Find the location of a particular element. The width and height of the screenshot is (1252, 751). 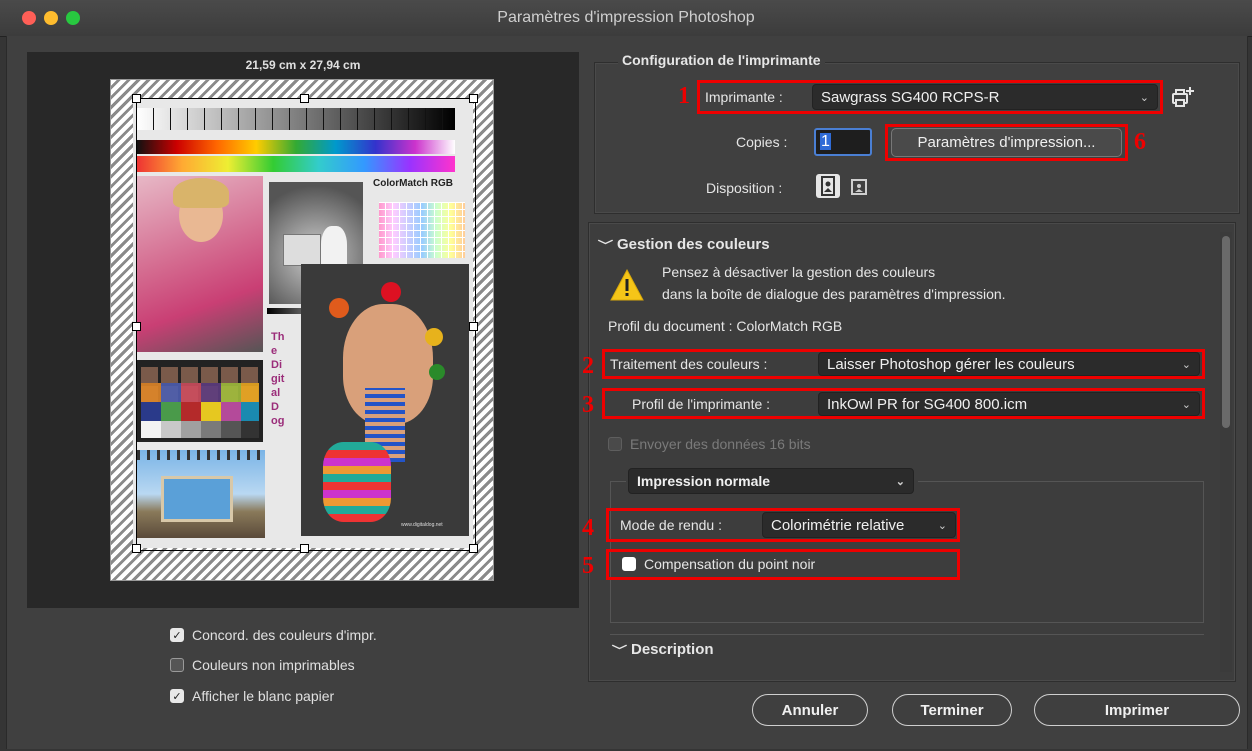

match-print-colors-option: ✓ Concord. des couleurs d'impr. is located at coordinates (273, 635).